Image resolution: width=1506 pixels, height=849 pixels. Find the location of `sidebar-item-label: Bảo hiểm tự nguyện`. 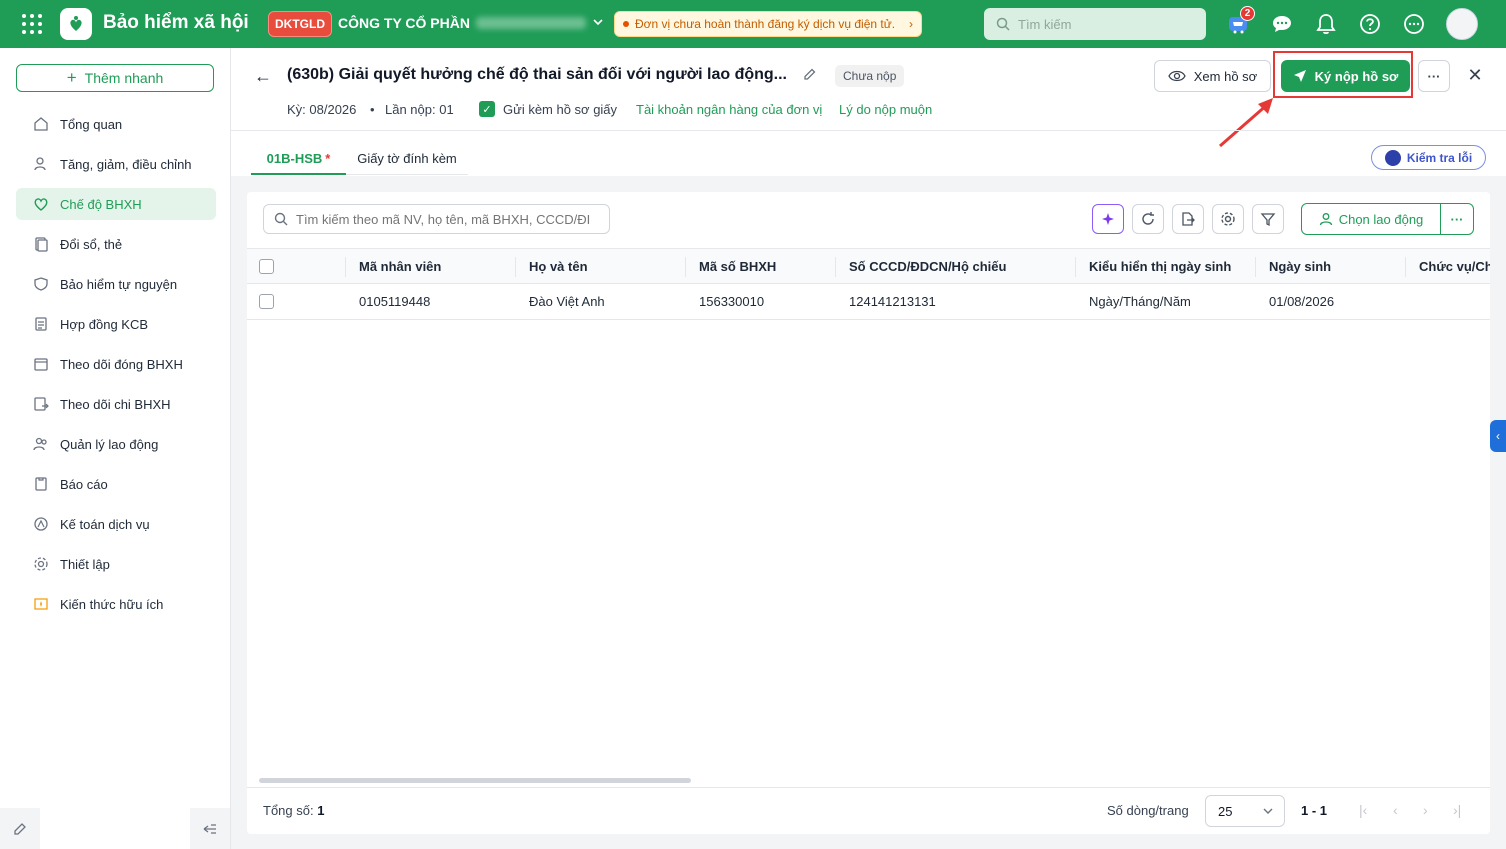

sidebar-item-label: Bảo hiểm tự nguyện is located at coordinates (119, 284).